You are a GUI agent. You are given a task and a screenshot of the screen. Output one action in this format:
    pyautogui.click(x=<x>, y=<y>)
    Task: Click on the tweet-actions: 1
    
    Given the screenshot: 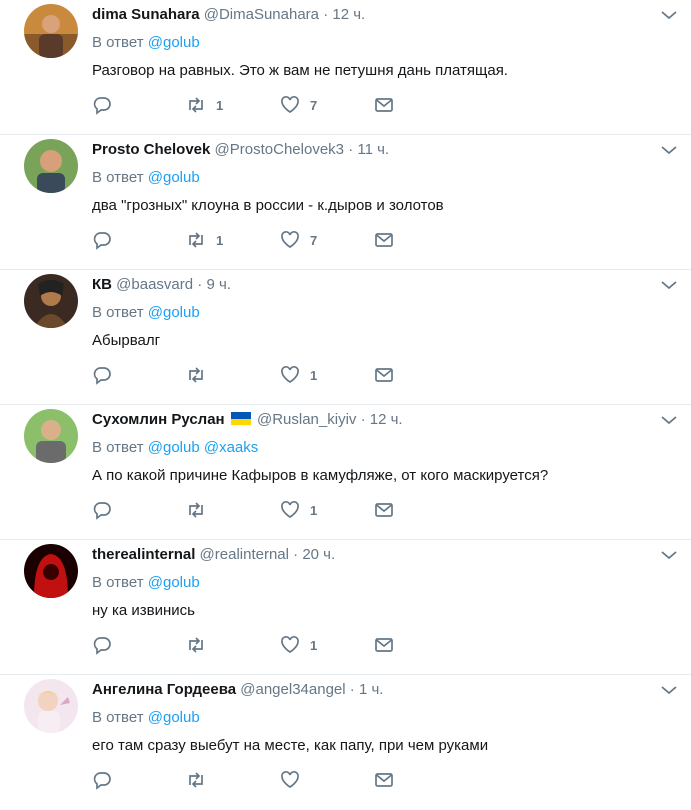 What is the action you would take?
    pyautogui.click(x=280, y=645)
    